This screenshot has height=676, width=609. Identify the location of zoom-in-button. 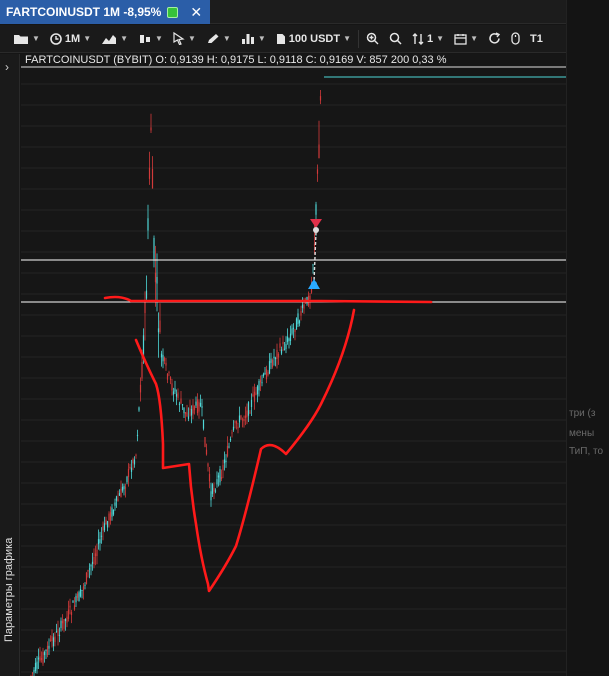
(372, 39).